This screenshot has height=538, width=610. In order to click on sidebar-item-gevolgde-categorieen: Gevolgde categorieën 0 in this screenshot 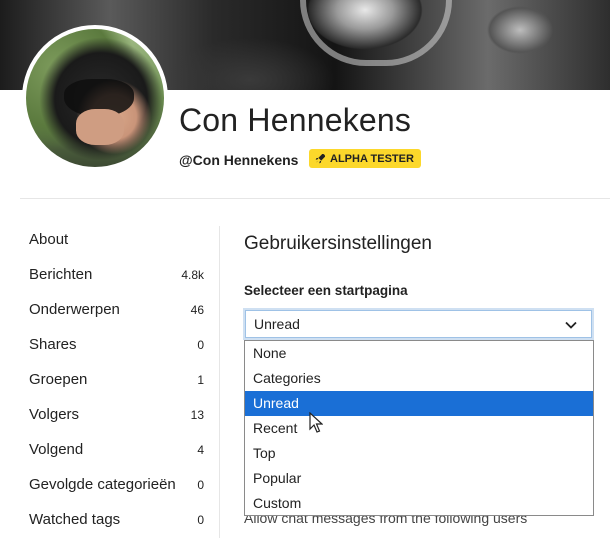, I will do `click(116, 484)`.